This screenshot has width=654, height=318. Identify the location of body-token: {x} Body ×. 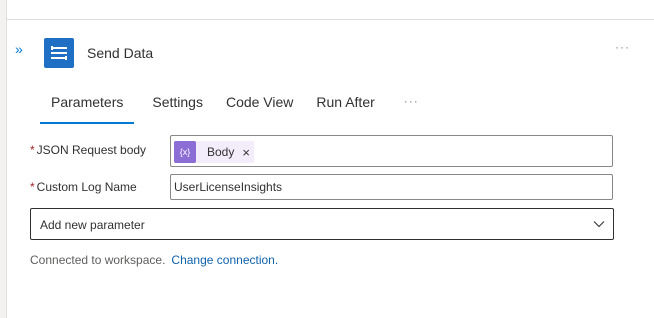
(214, 152).